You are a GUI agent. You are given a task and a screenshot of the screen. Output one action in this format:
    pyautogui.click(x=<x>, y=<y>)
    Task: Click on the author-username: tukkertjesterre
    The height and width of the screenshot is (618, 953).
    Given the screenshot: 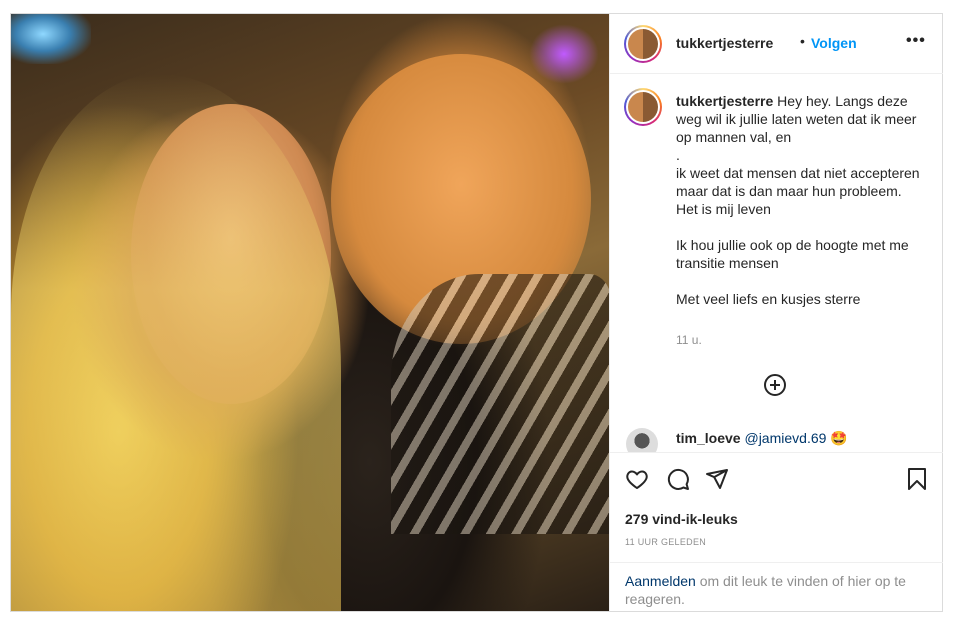 What is the action you would take?
    pyautogui.click(x=724, y=43)
    